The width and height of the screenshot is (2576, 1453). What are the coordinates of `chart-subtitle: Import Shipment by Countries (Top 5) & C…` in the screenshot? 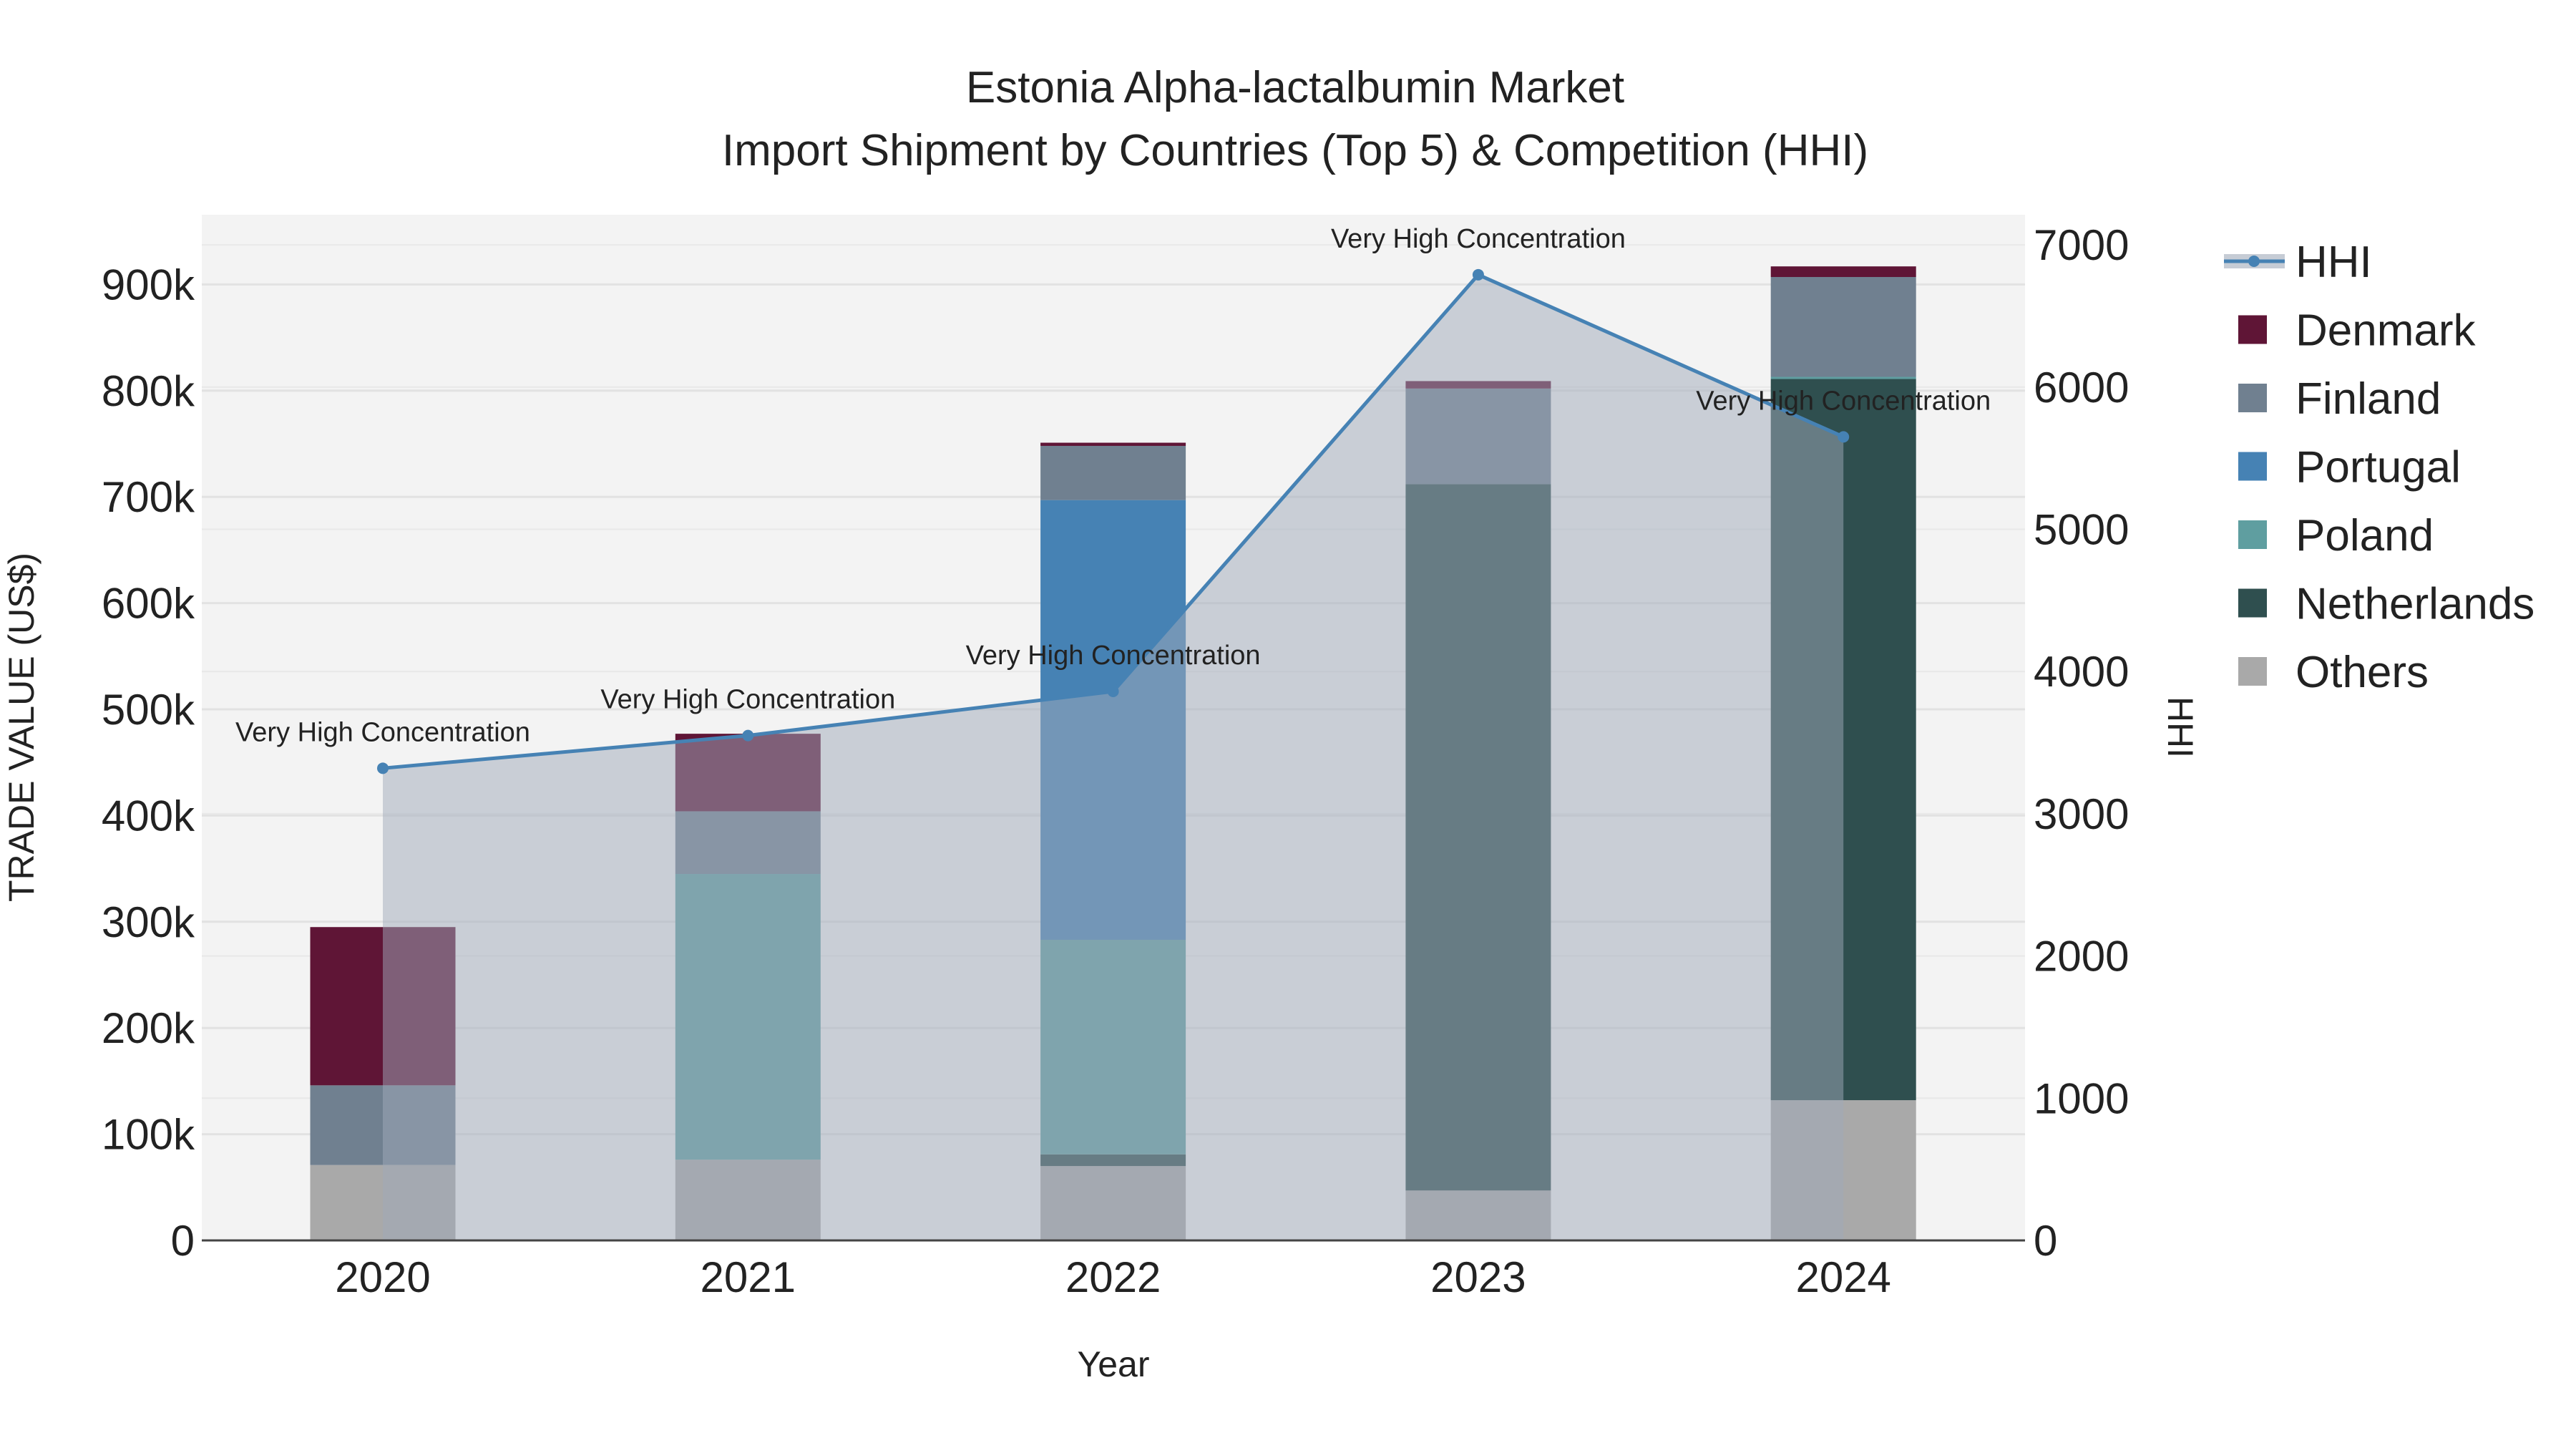 It's located at (1295, 150).